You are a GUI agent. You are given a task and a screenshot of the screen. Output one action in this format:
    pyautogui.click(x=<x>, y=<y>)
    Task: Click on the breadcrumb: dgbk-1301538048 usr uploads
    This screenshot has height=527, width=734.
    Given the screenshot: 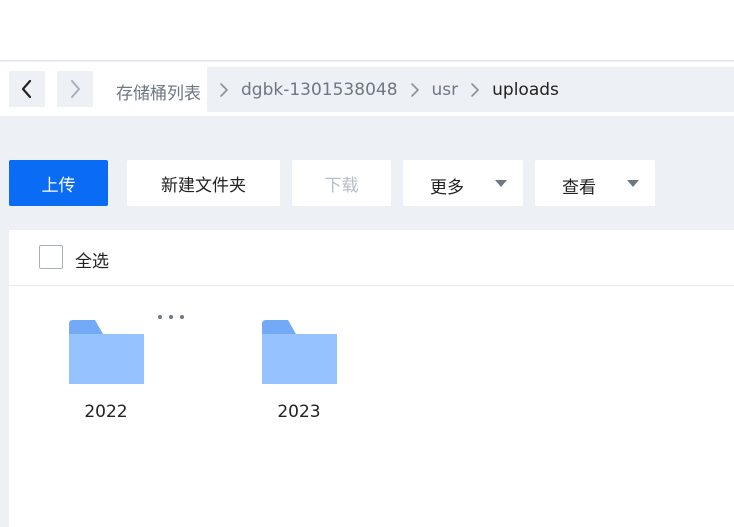 What is the action you would take?
    pyautogui.click(x=383, y=89)
    